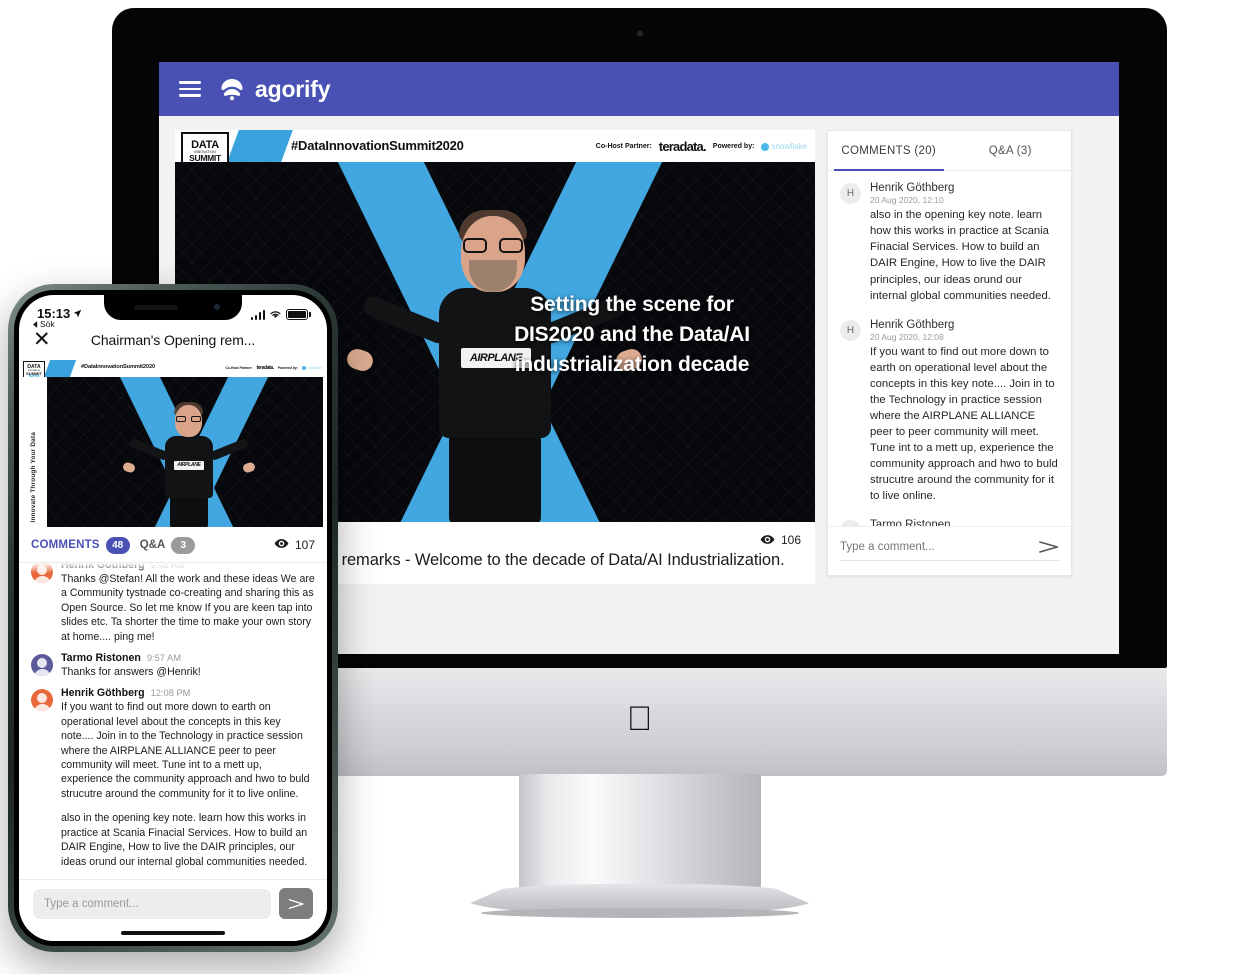 The width and height of the screenshot is (1260, 974). I want to click on webcam-icon, so click(639, 33).